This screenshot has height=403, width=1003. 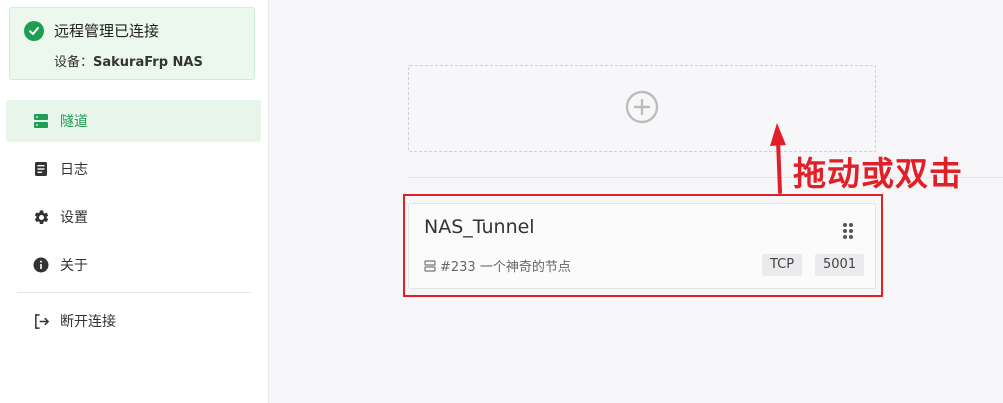 I want to click on nav-divider, so click(x=134, y=292).